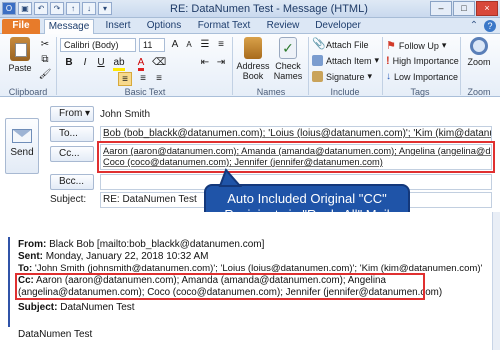 The height and width of the screenshot is (350, 500). Describe the element at coordinates (347, 44) in the screenshot. I see `attach-file-label: Attach File` at that location.